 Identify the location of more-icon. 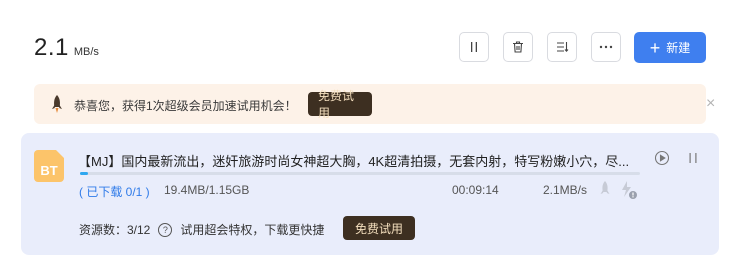
(606, 47).